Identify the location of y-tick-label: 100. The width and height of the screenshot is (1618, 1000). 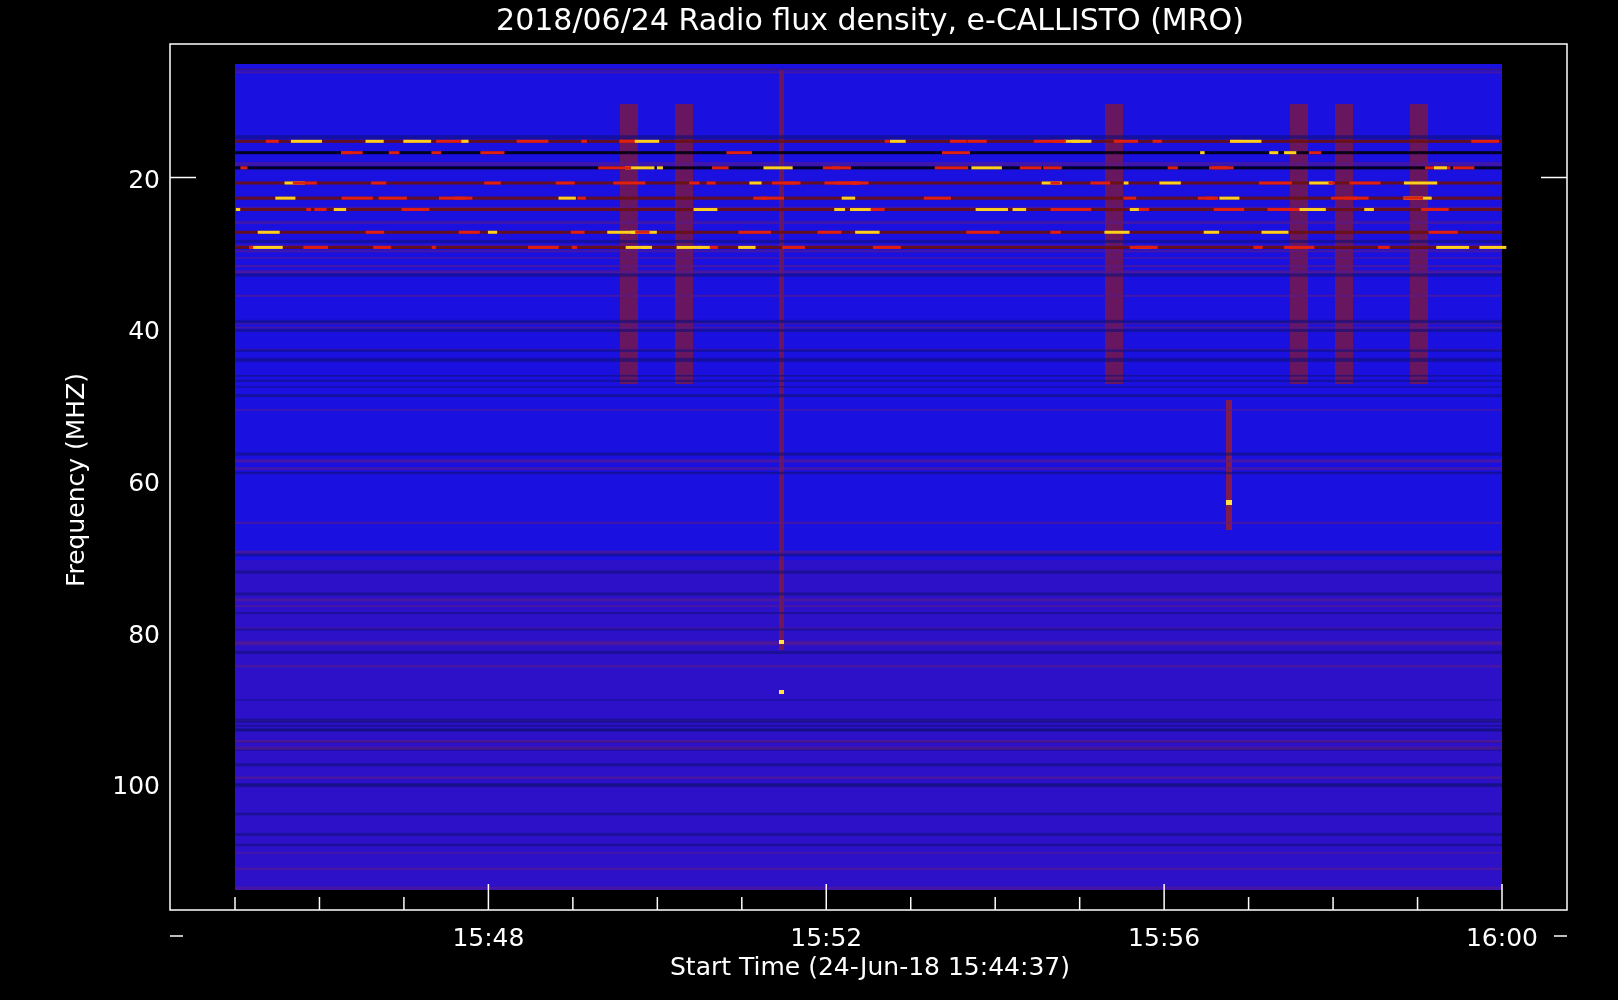
(136, 786).